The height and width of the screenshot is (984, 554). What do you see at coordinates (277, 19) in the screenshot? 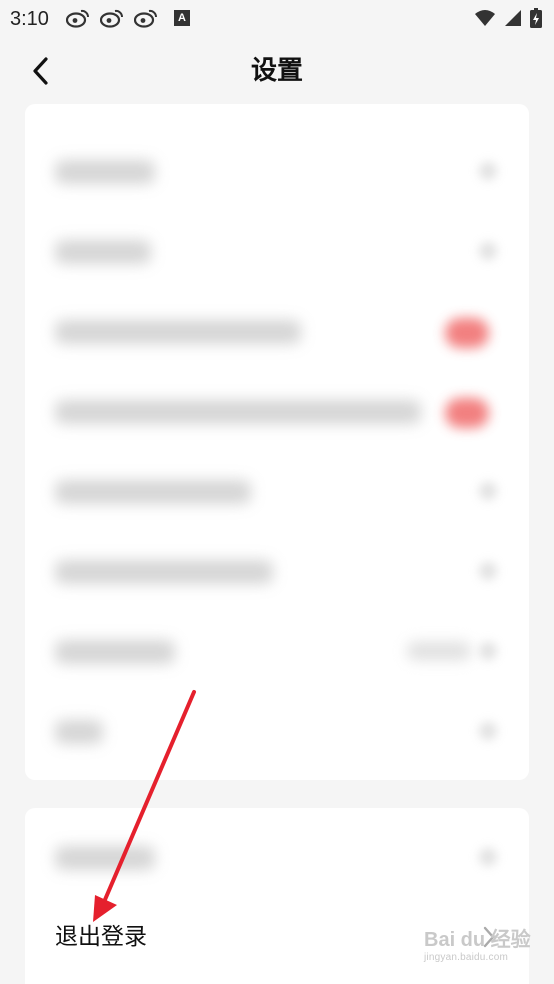
I see `status-bar: 3:10 A` at bounding box center [277, 19].